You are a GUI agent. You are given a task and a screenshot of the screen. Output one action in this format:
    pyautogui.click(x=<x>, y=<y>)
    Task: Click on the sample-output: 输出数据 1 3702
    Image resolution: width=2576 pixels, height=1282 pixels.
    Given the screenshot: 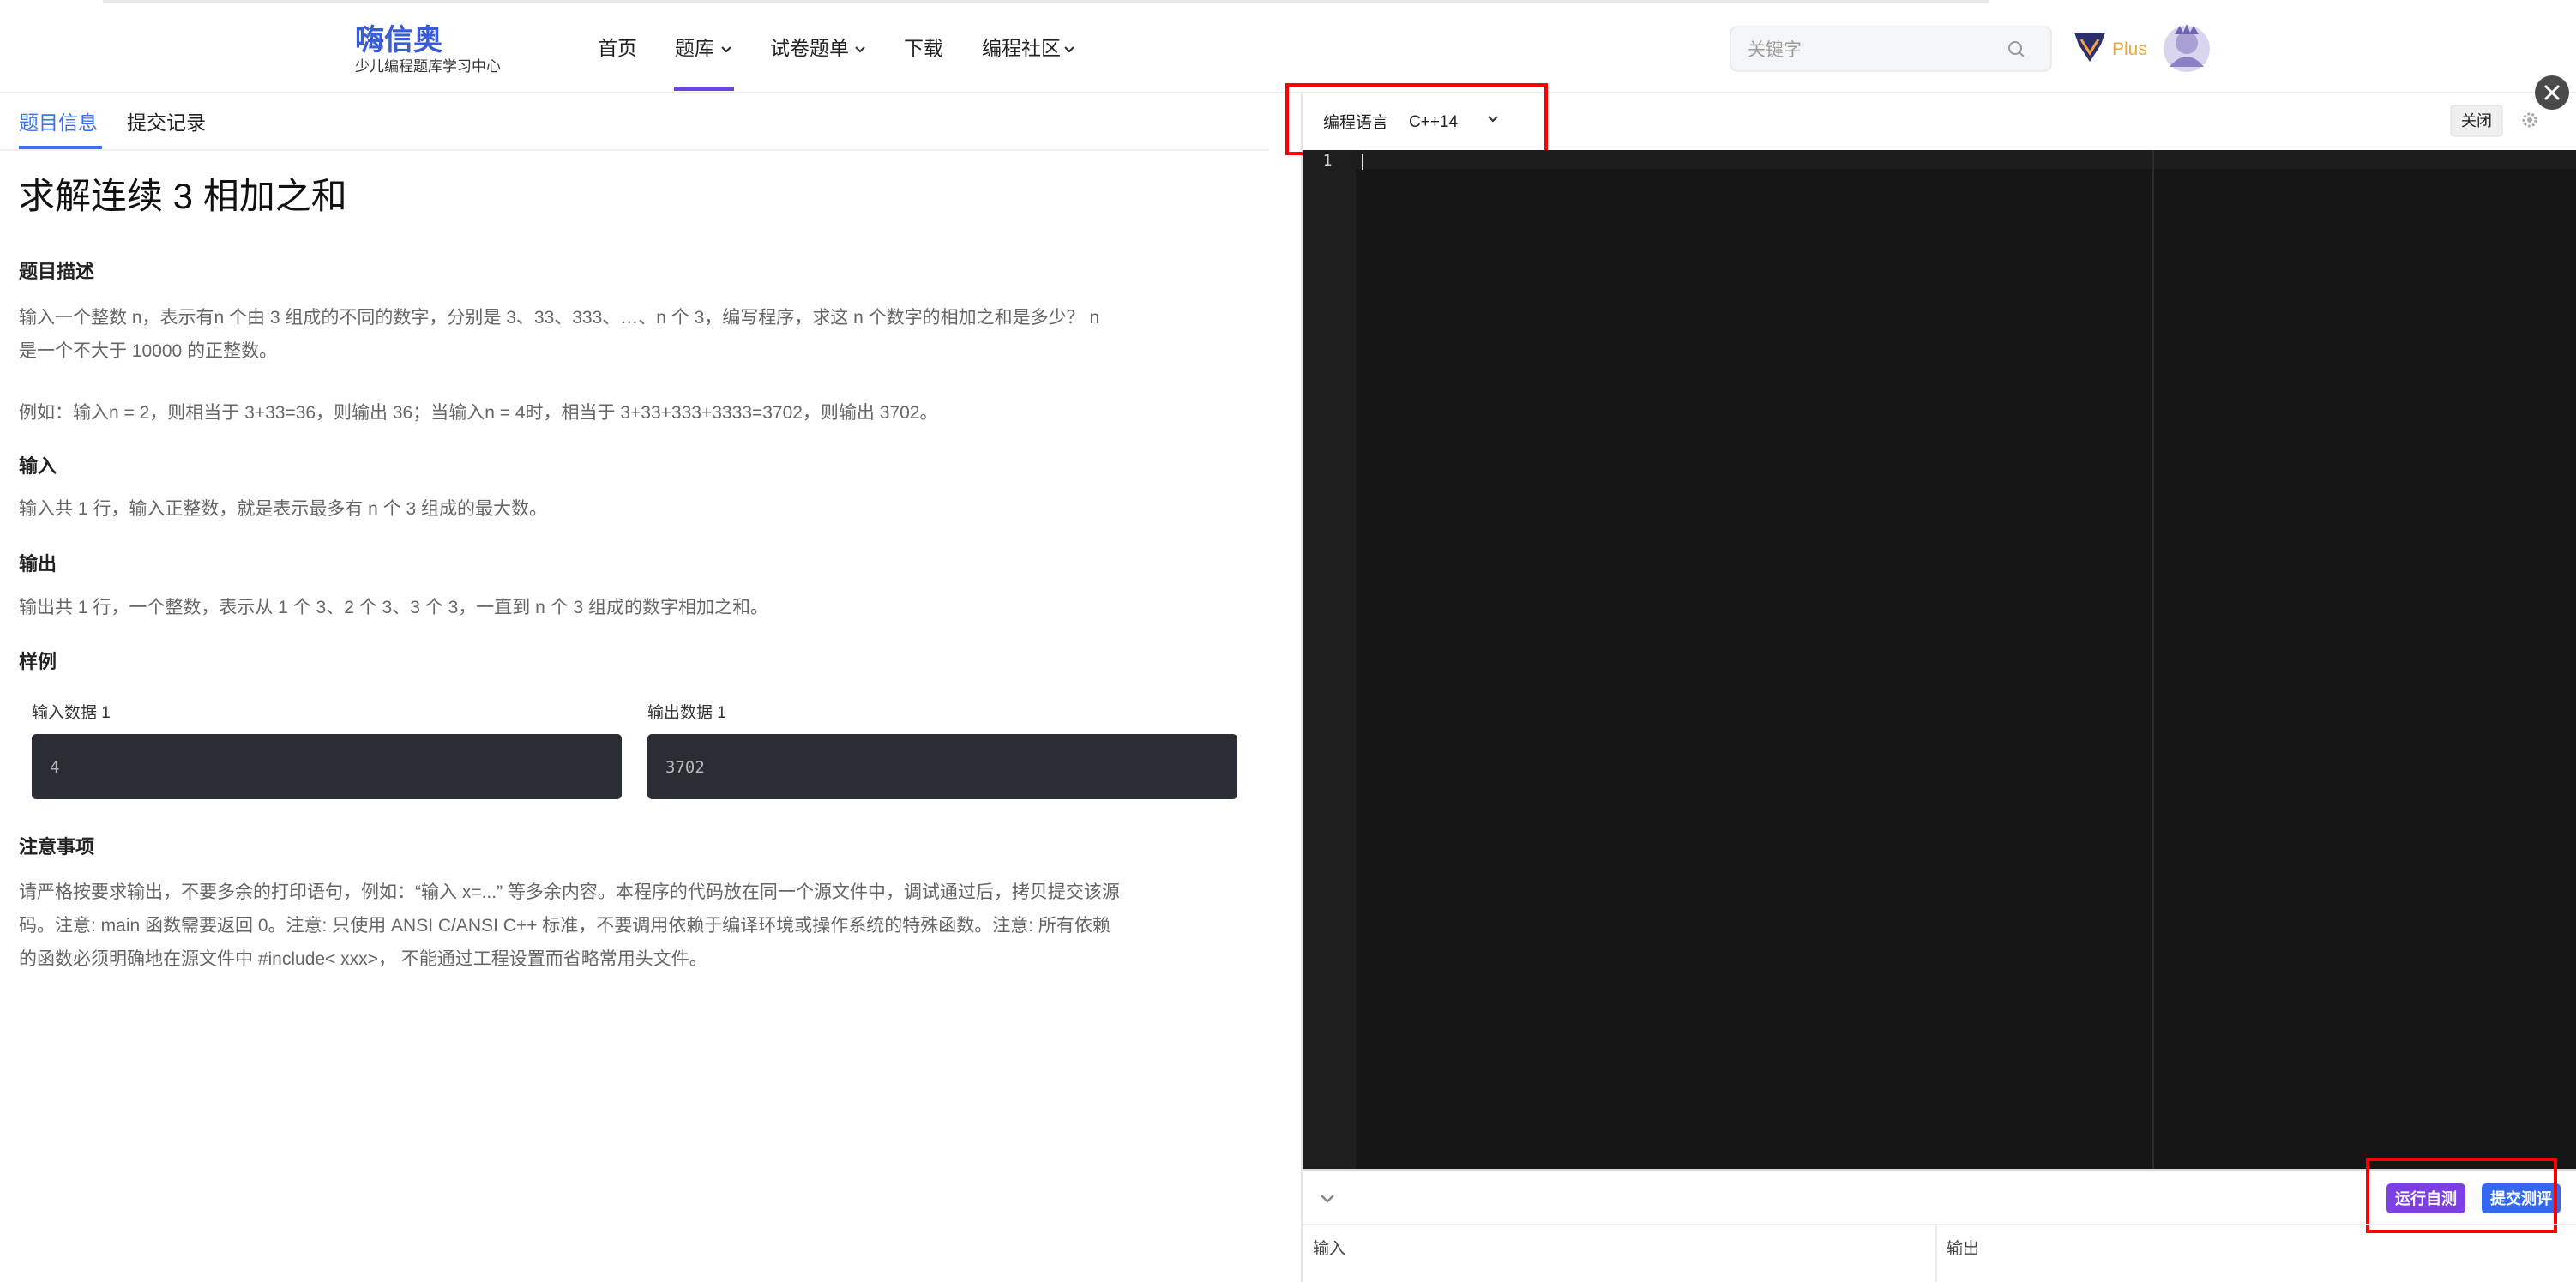 What is the action you would take?
    pyautogui.click(x=942, y=751)
    